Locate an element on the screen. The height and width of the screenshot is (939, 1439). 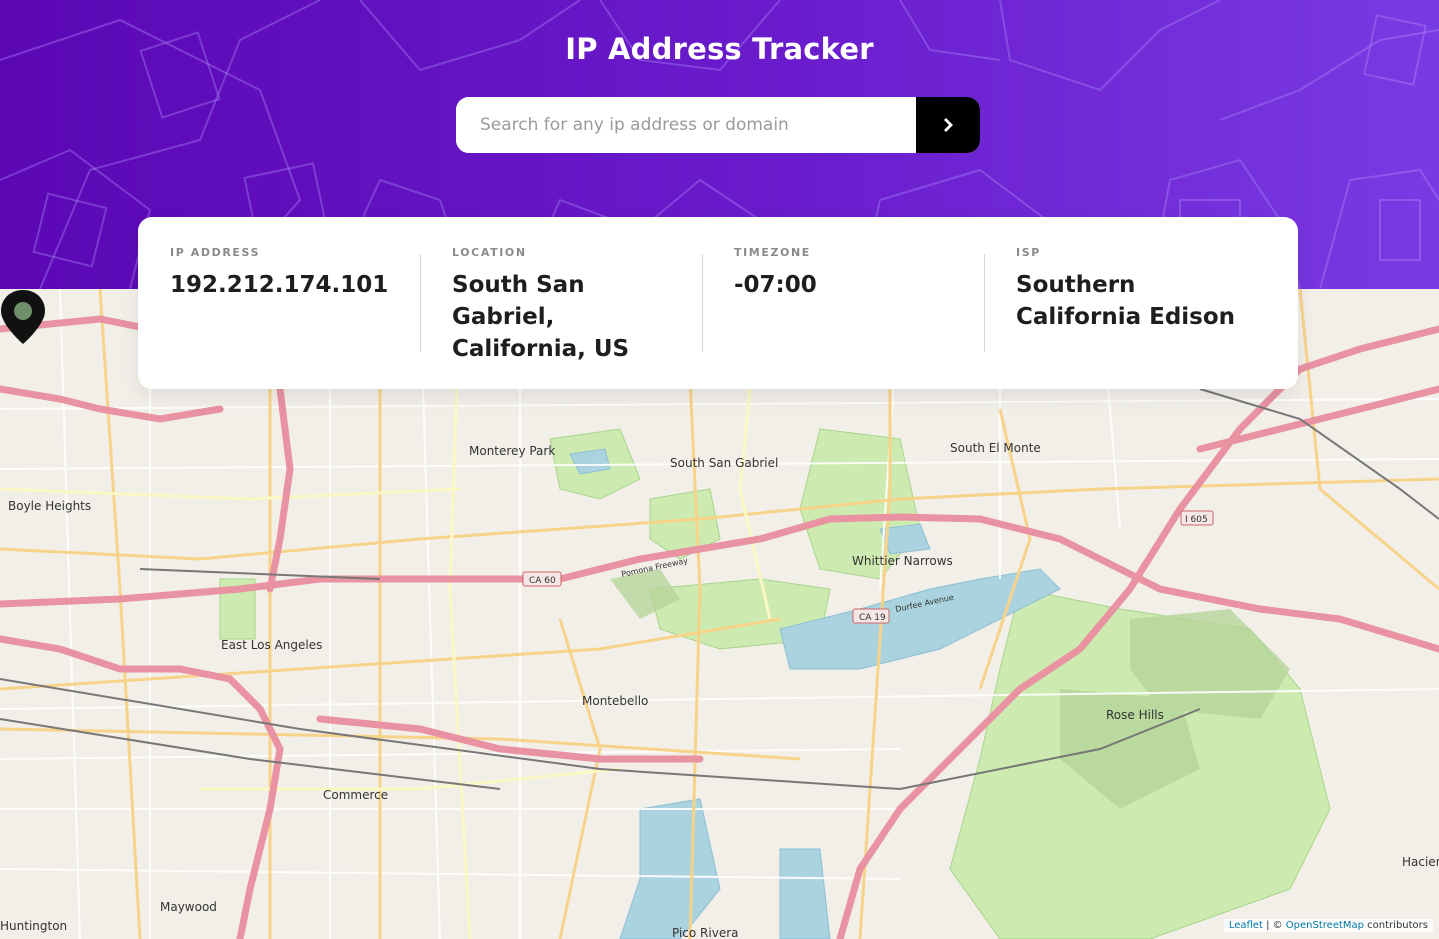
map-label-boyle-heights: Boyle Heights is located at coordinates (49, 506).